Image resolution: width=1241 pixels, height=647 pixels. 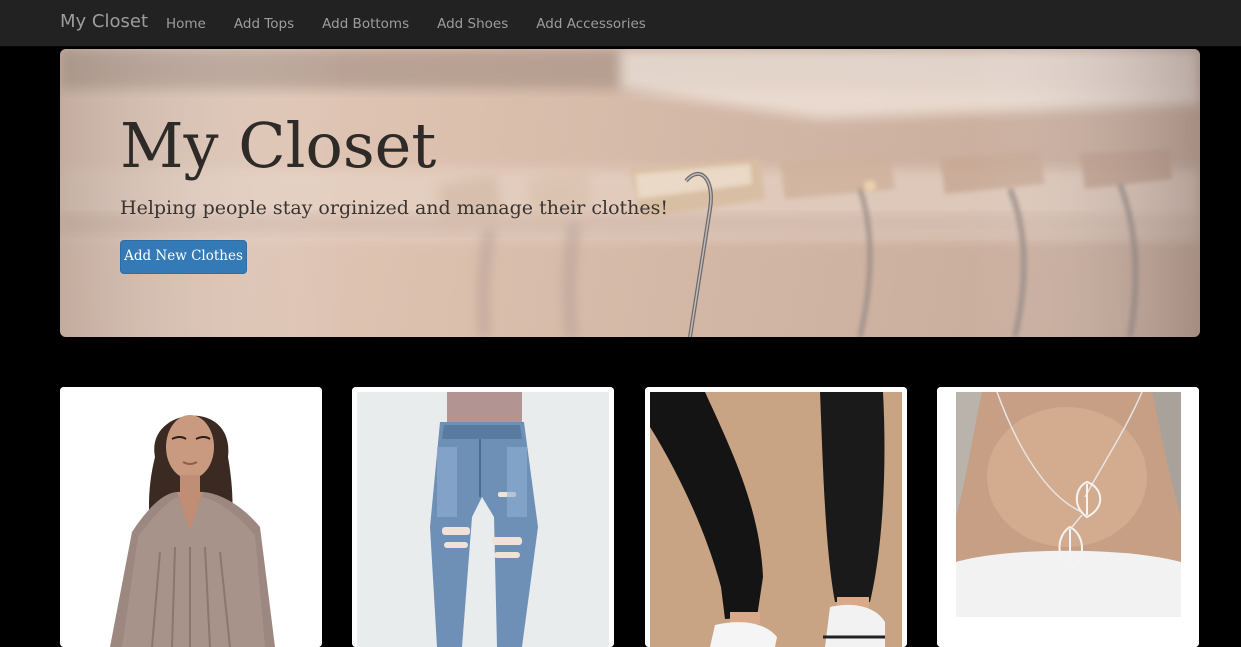 I want to click on shoes-item-image, so click(x=776, y=517).